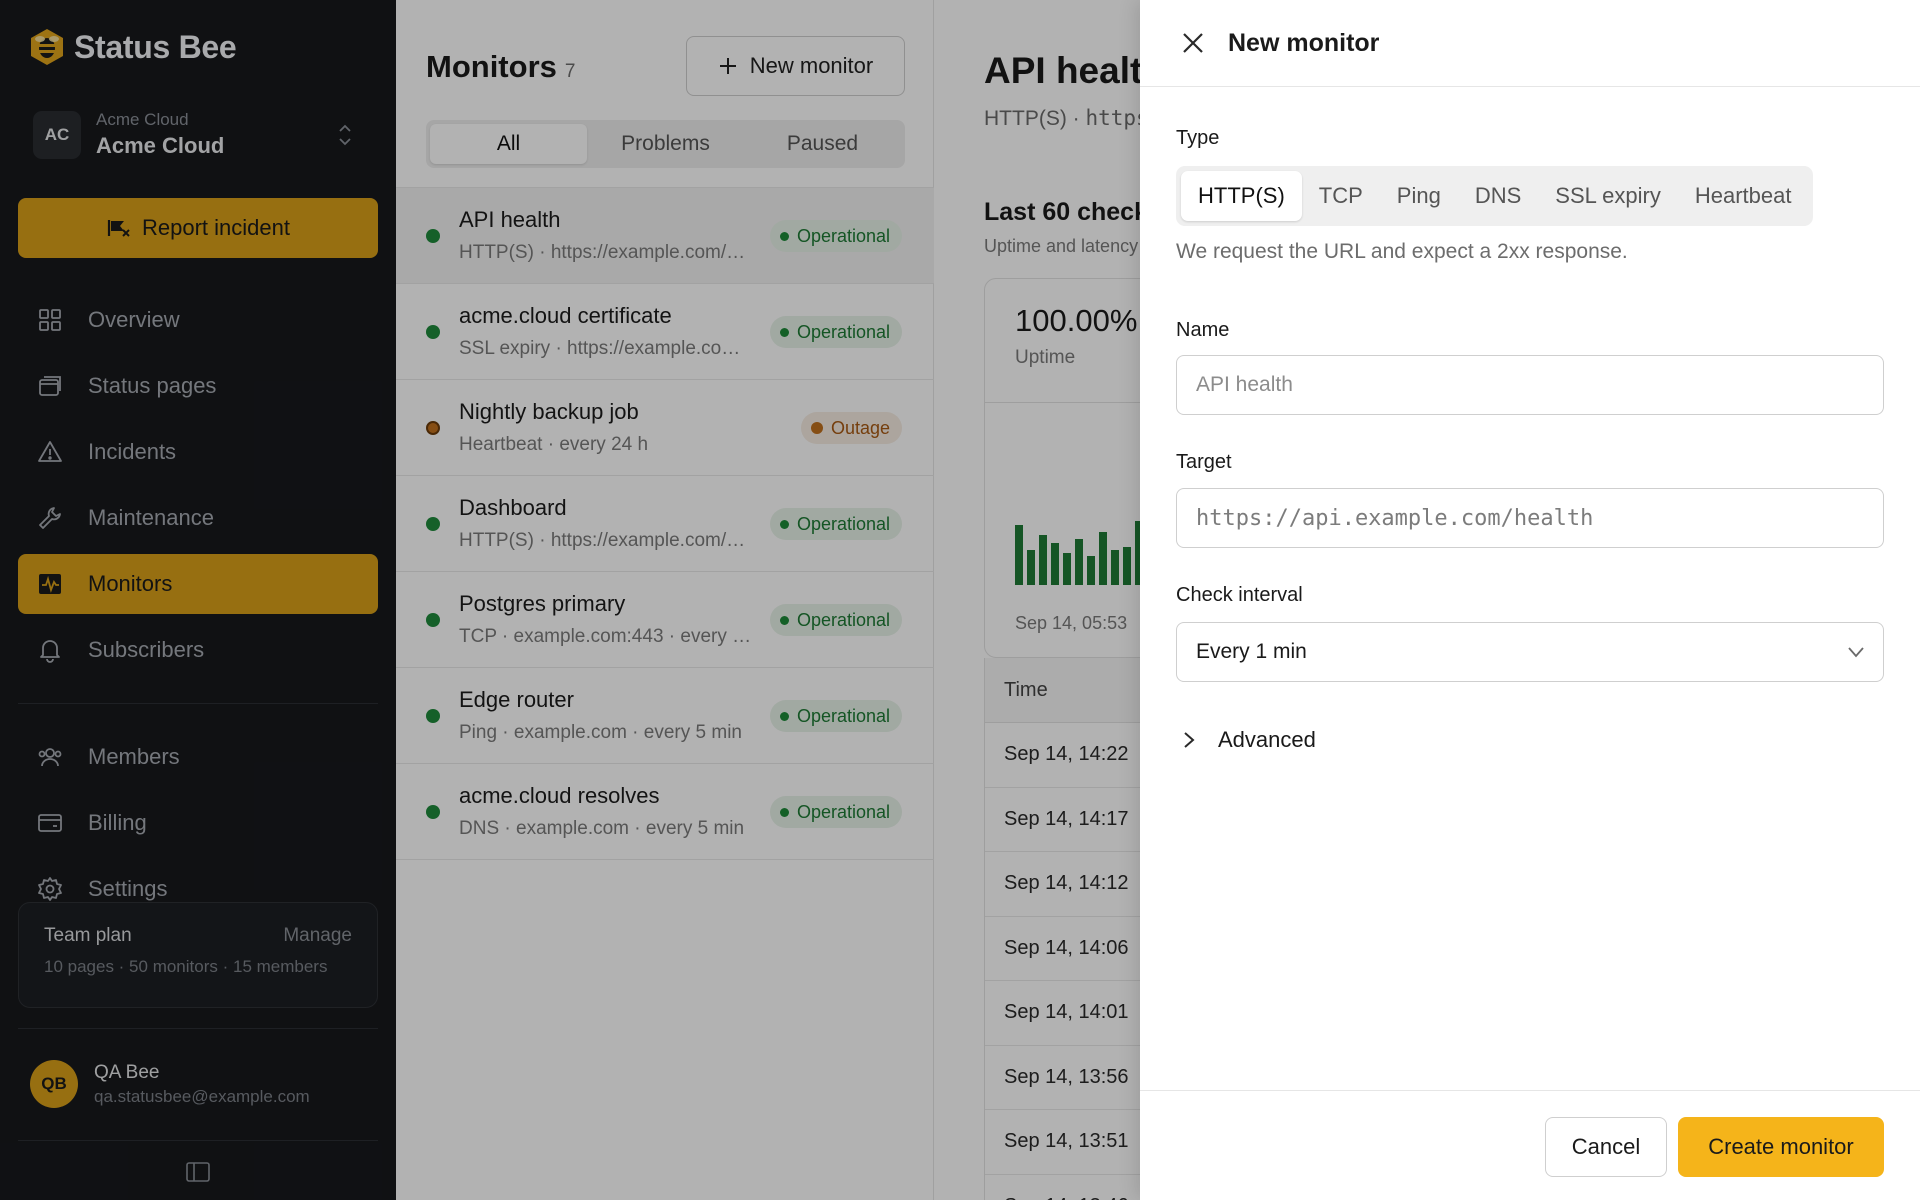 The height and width of the screenshot is (1200, 1920). Describe the element at coordinates (1204, 462) in the screenshot. I see `target-label: Target` at that location.